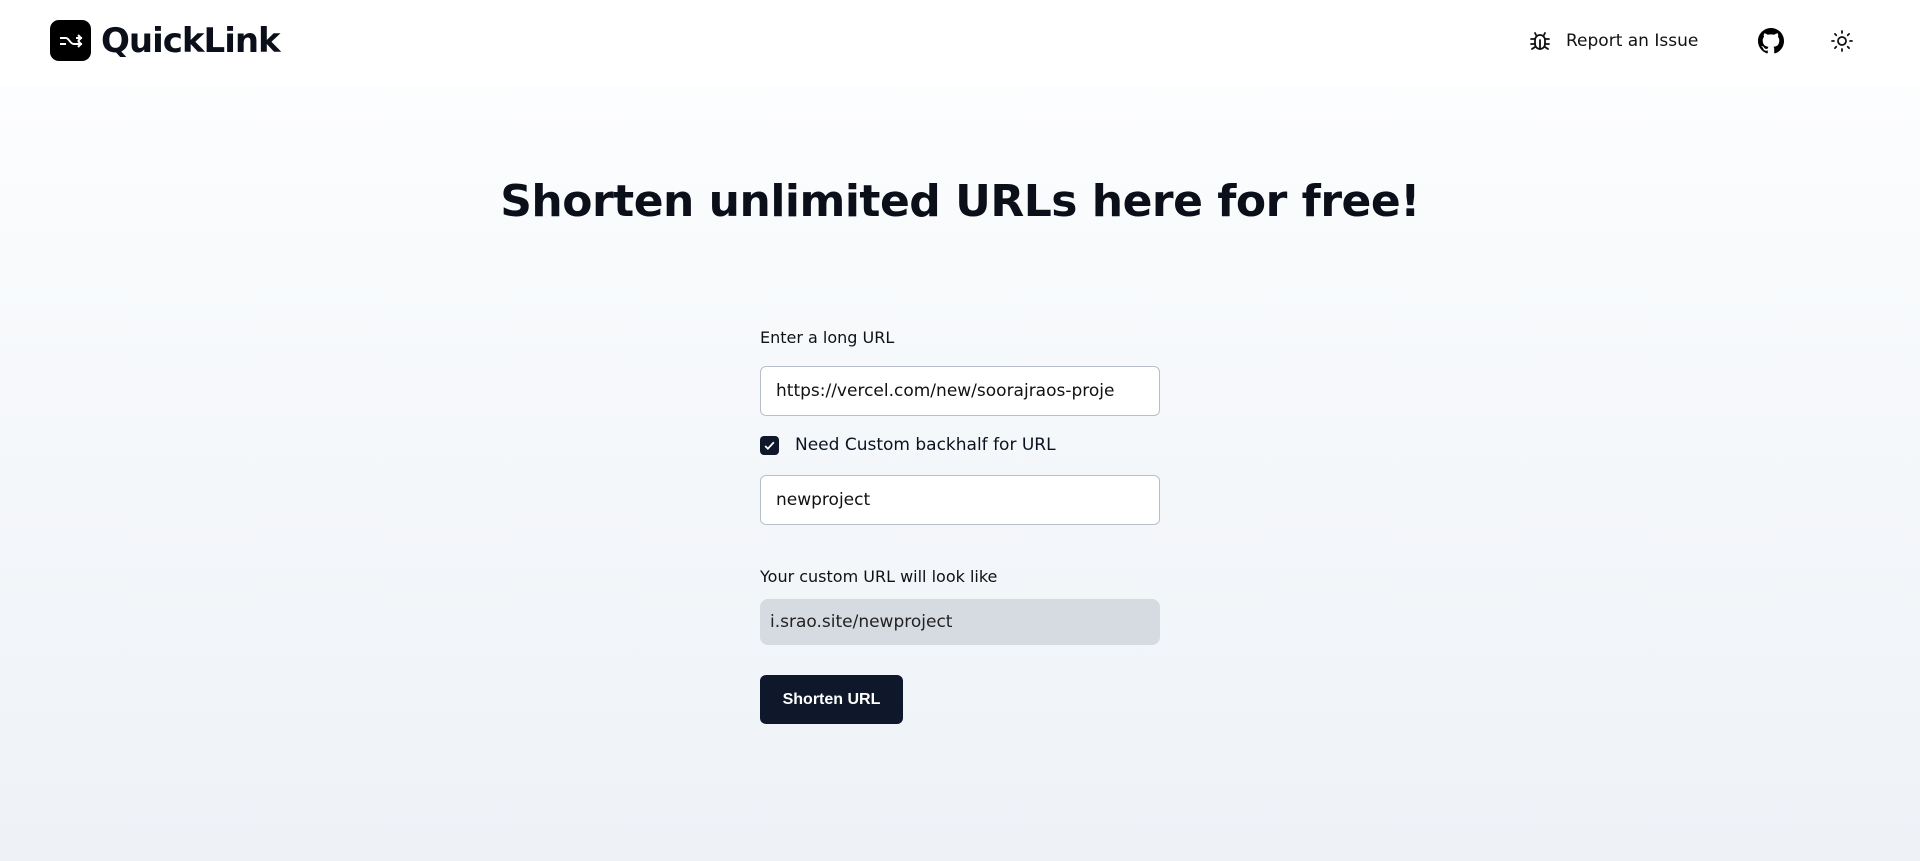 The height and width of the screenshot is (861, 1920). What do you see at coordinates (960, 500) in the screenshot?
I see `backhalf-input: newproject` at bounding box center [960, 500].